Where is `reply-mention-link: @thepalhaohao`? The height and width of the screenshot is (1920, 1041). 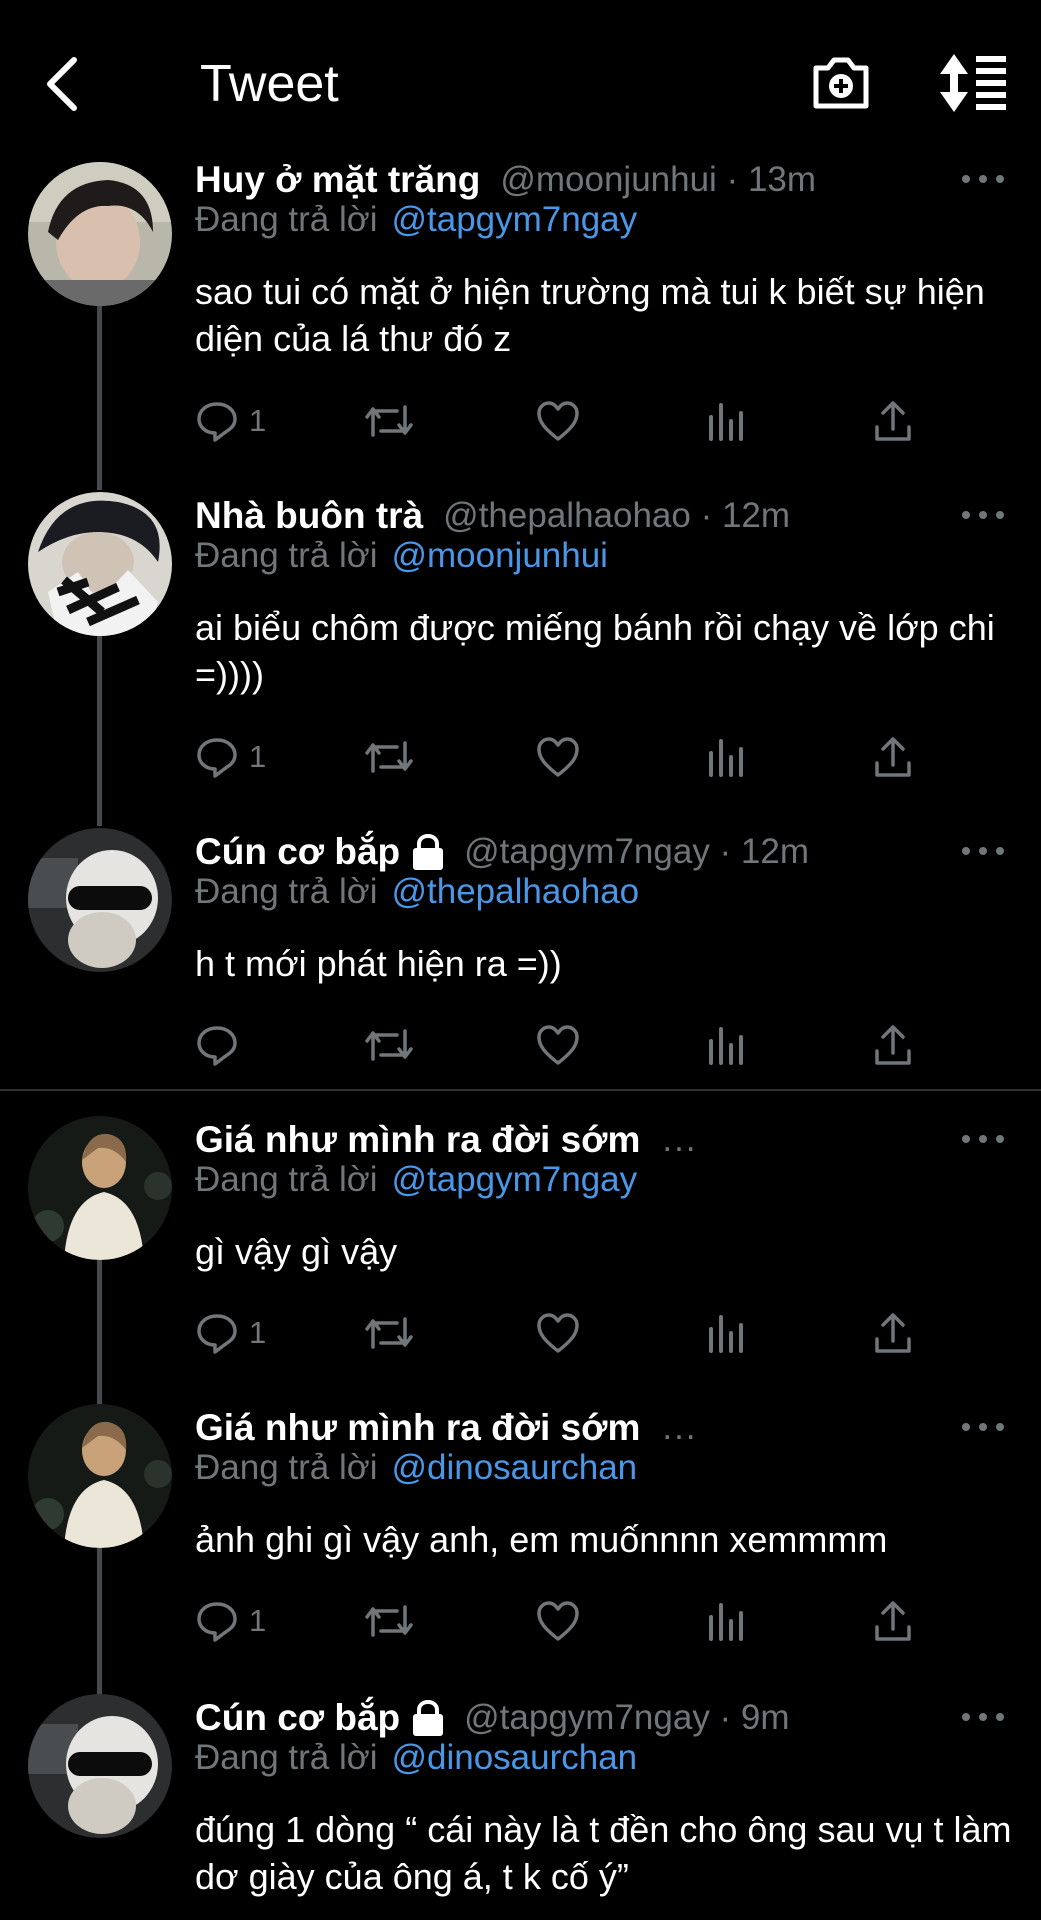 reply-mention-link: @thepalhaohao is located at coordinates (515, 891).